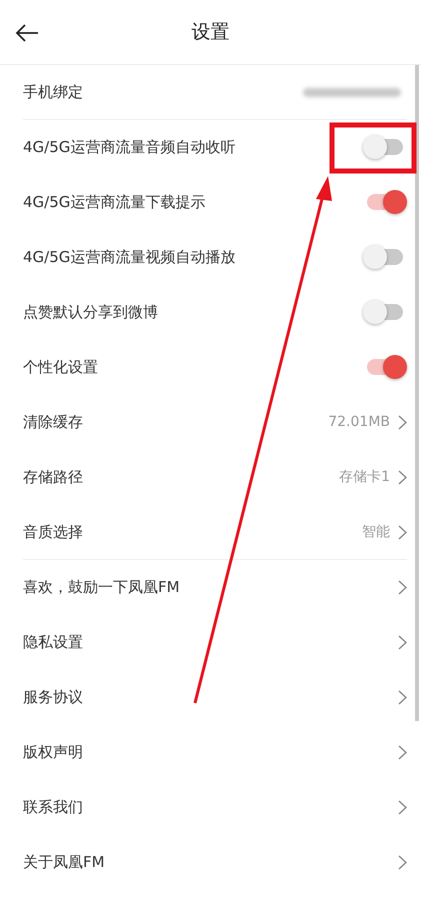 This screenshot has width=421, height=907. What do you see at coordinates (376, 532) in the screenshot?
I see `setting-value: 智能` at bounding box center [376, 532].